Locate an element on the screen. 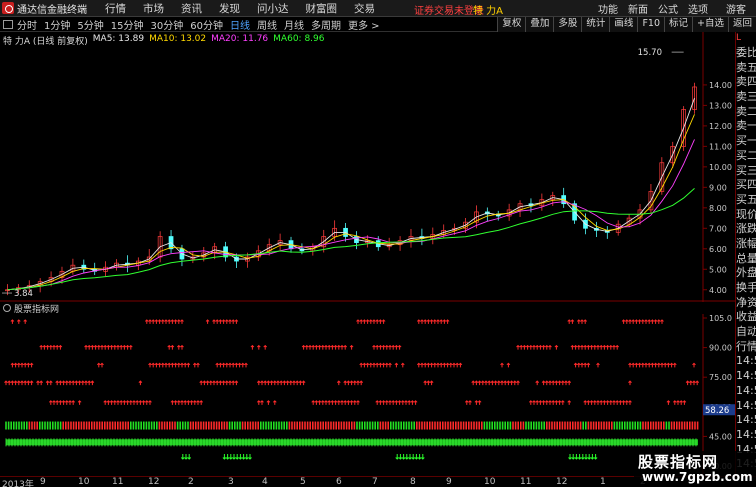  guest-user: 游客 is located at coordinates (736, 8).